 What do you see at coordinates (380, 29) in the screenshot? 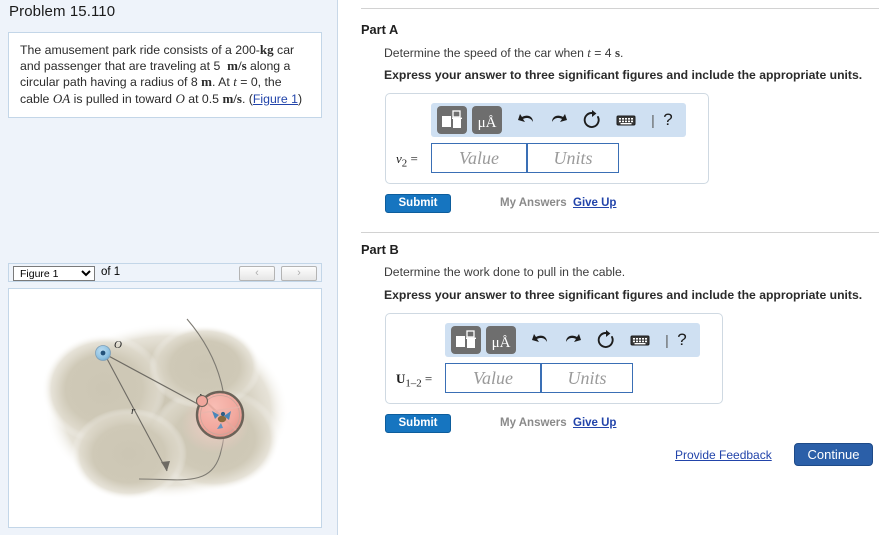
I see `part-a-heading: Part A` at bounding box center [380, 29].